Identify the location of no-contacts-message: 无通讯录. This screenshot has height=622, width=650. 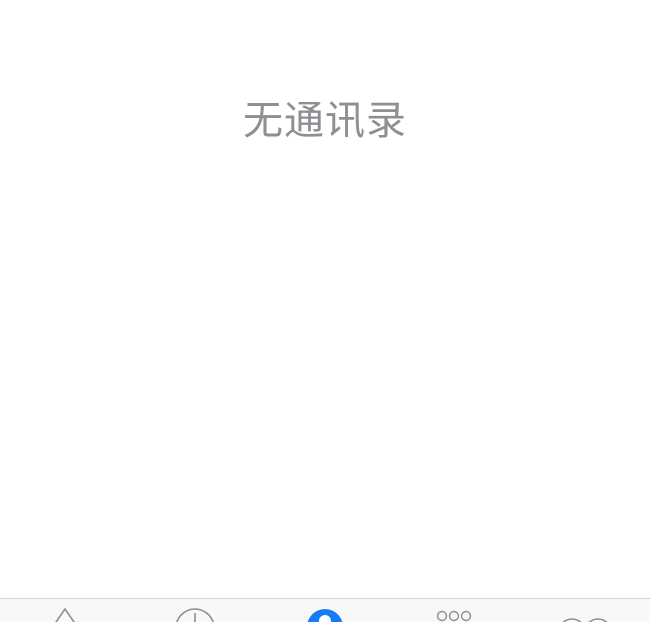
(325, 121).